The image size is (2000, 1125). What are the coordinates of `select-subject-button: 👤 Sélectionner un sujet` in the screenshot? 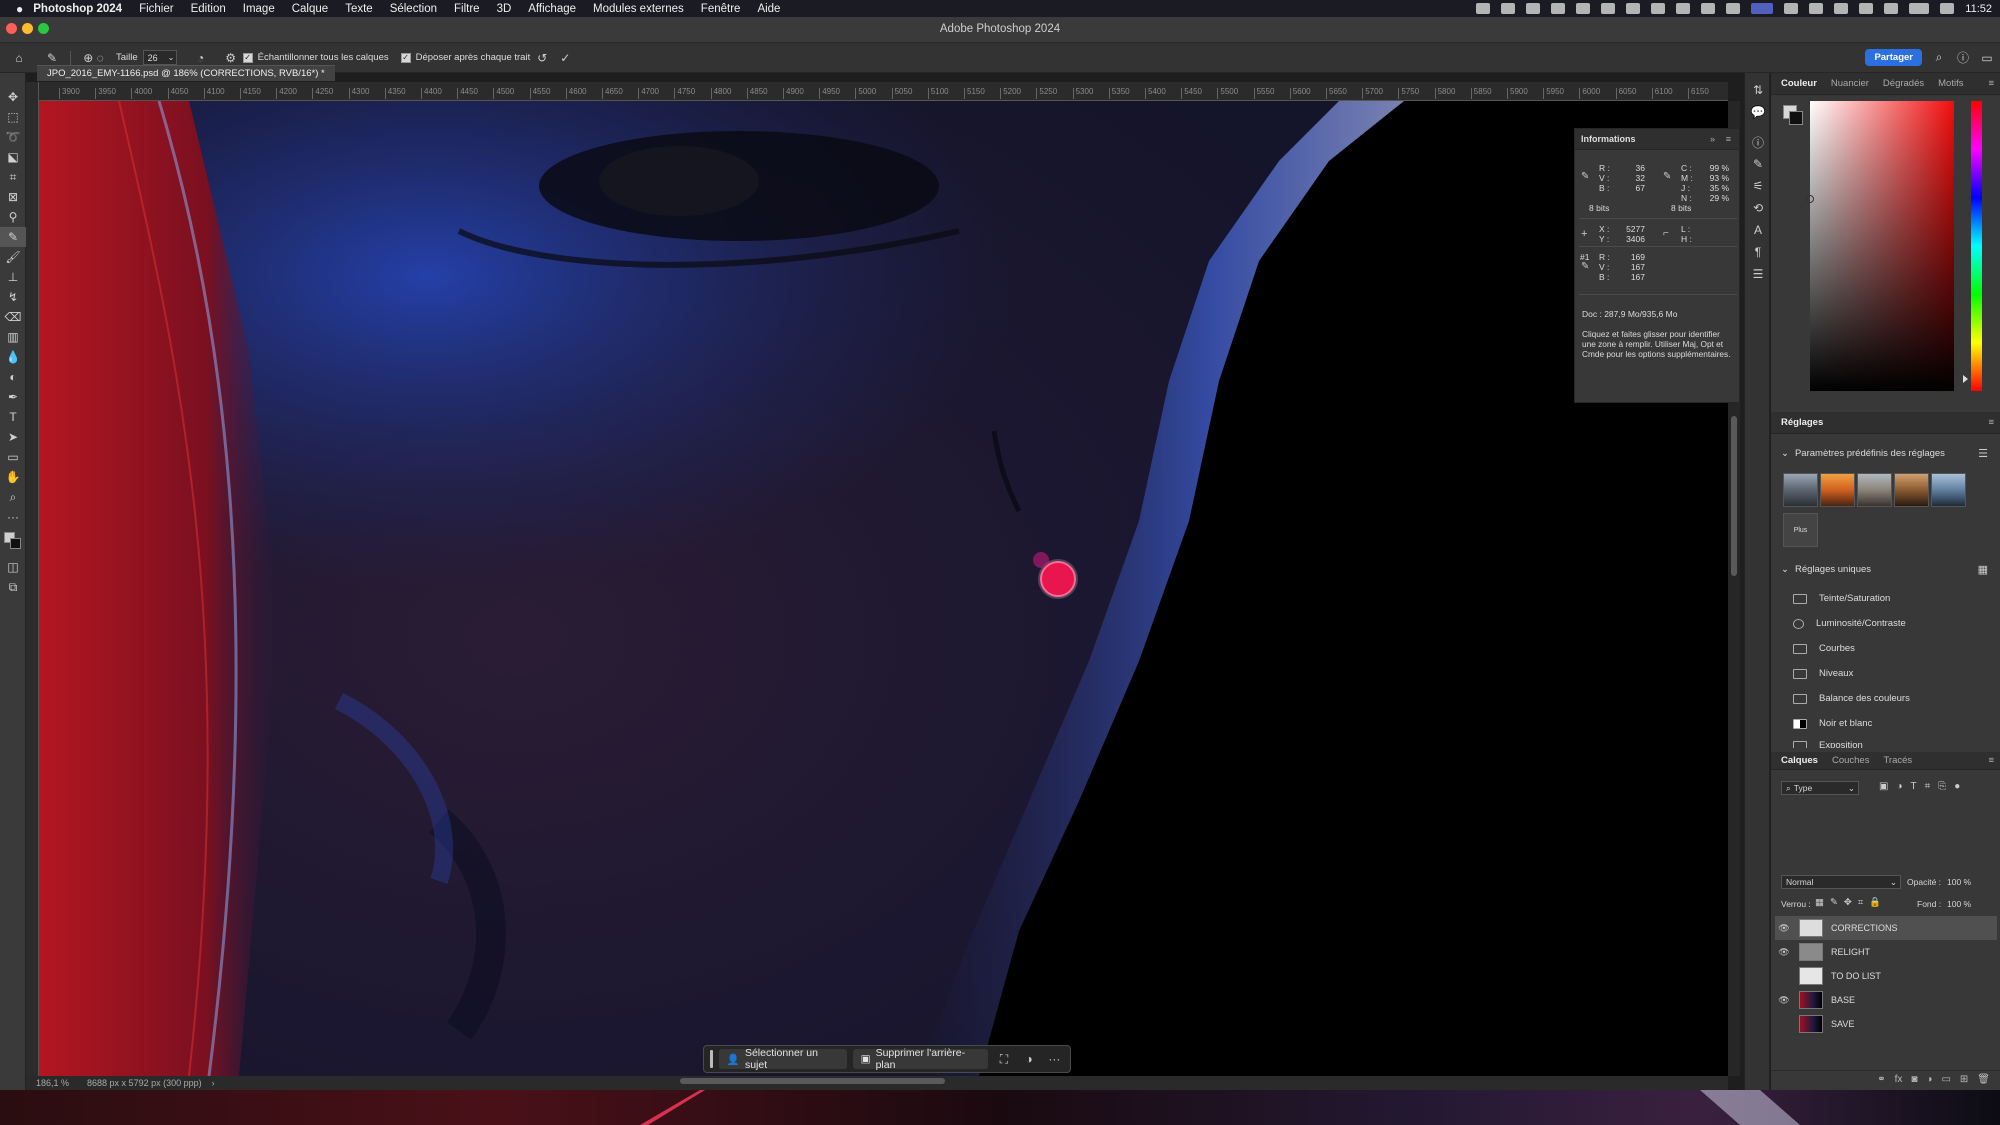 It's located at (782, 1059).